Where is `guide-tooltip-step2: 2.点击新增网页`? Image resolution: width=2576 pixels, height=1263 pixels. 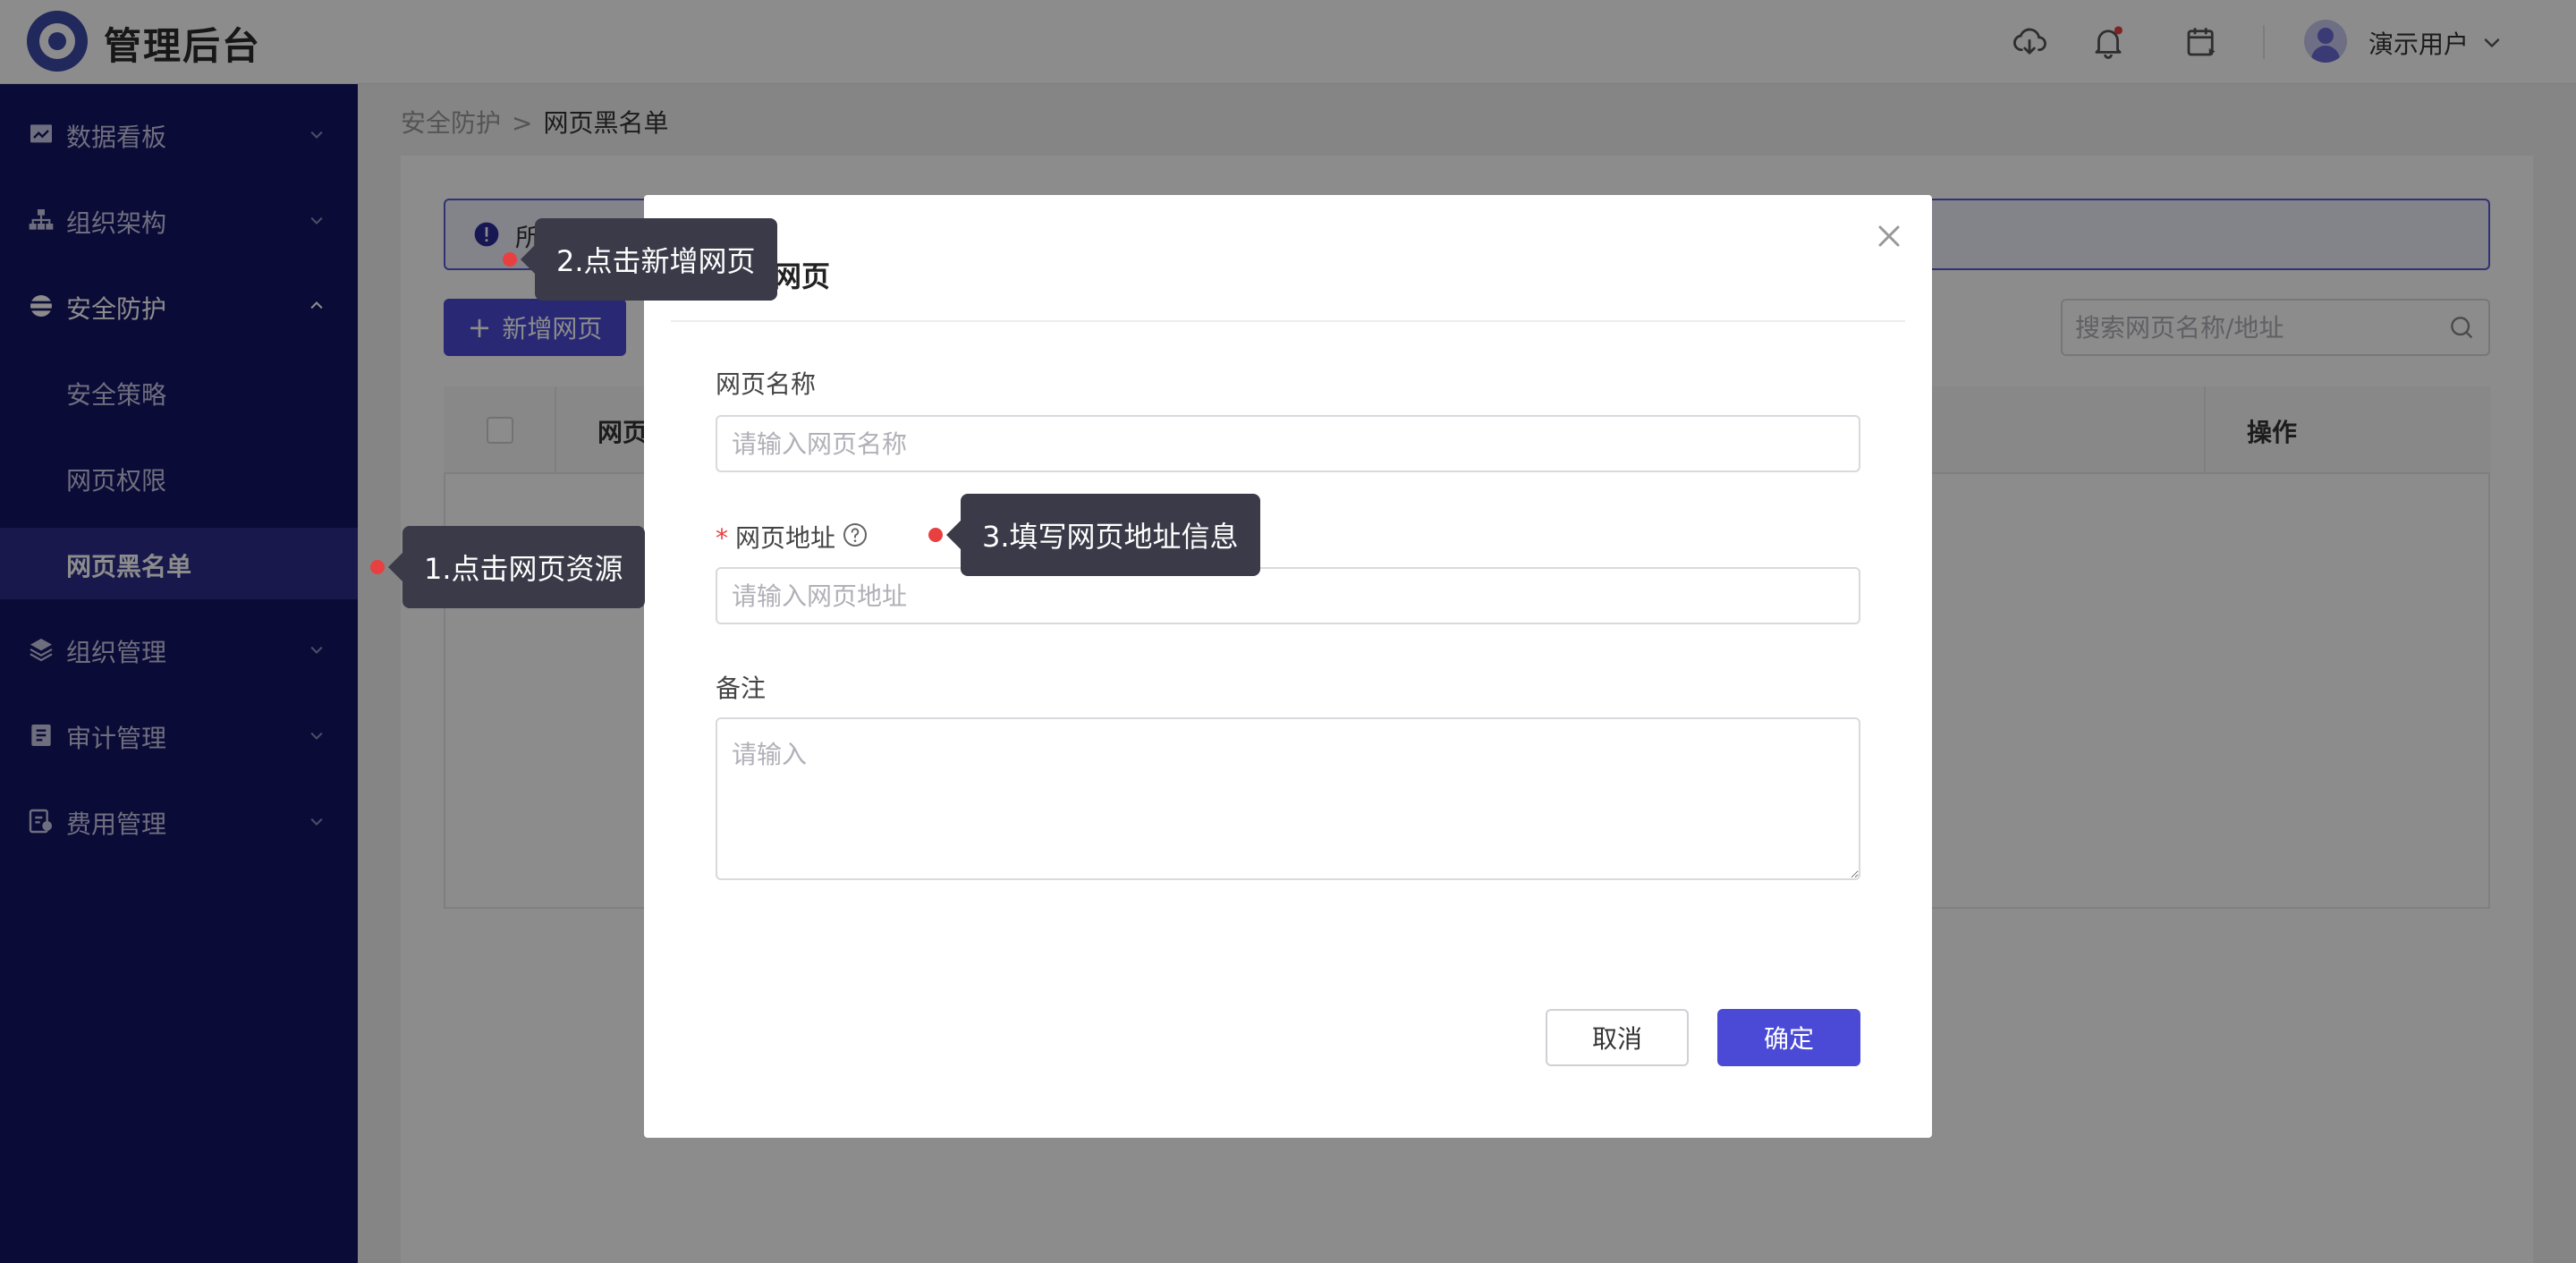
guide-tooltip-step2: 2.点击新增网页 is located at coordinates (649, 259).